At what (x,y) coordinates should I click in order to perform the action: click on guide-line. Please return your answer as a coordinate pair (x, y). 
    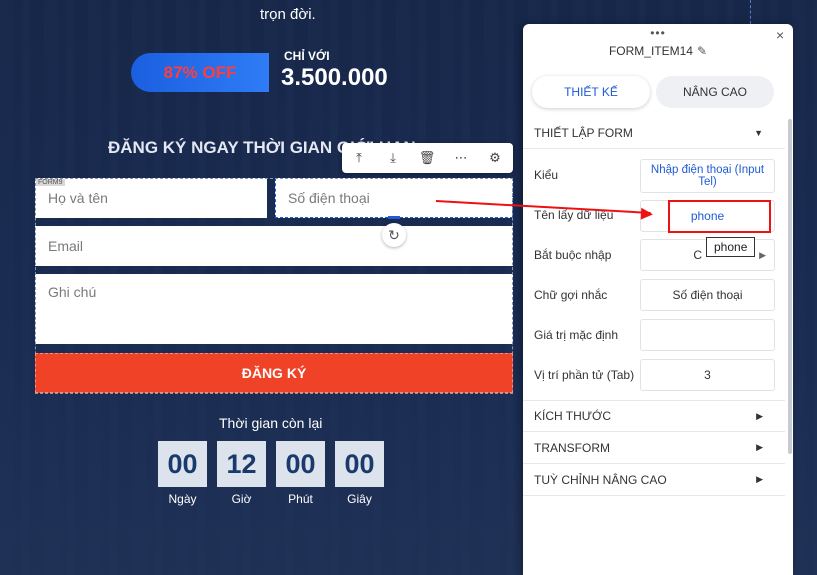
    Looking at the image, I should click on (750, 12).